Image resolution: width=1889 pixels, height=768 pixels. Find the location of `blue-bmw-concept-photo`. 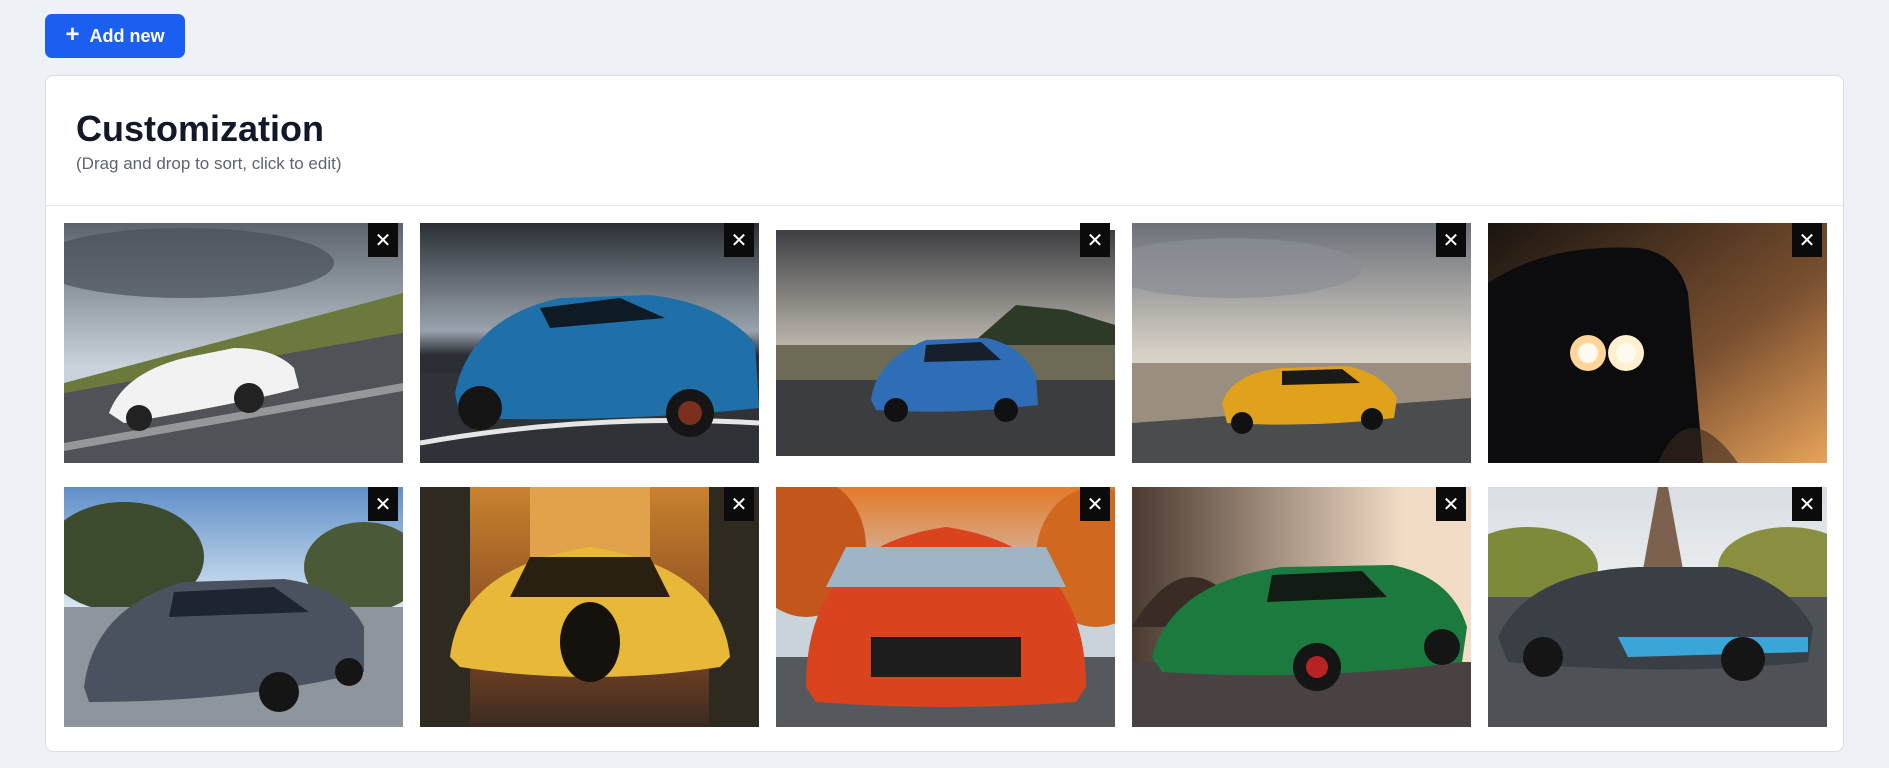

blue-bmw-concept-photo is located at coordinates (589, 343).